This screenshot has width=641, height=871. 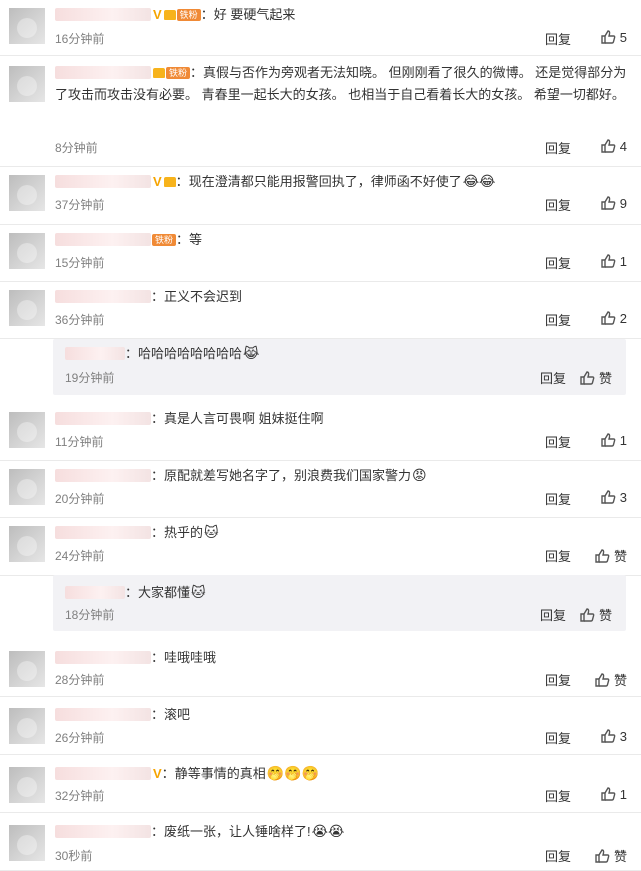 I want to click on comment-text-line: 铁粉 ：等, so click(x=341, y=240).